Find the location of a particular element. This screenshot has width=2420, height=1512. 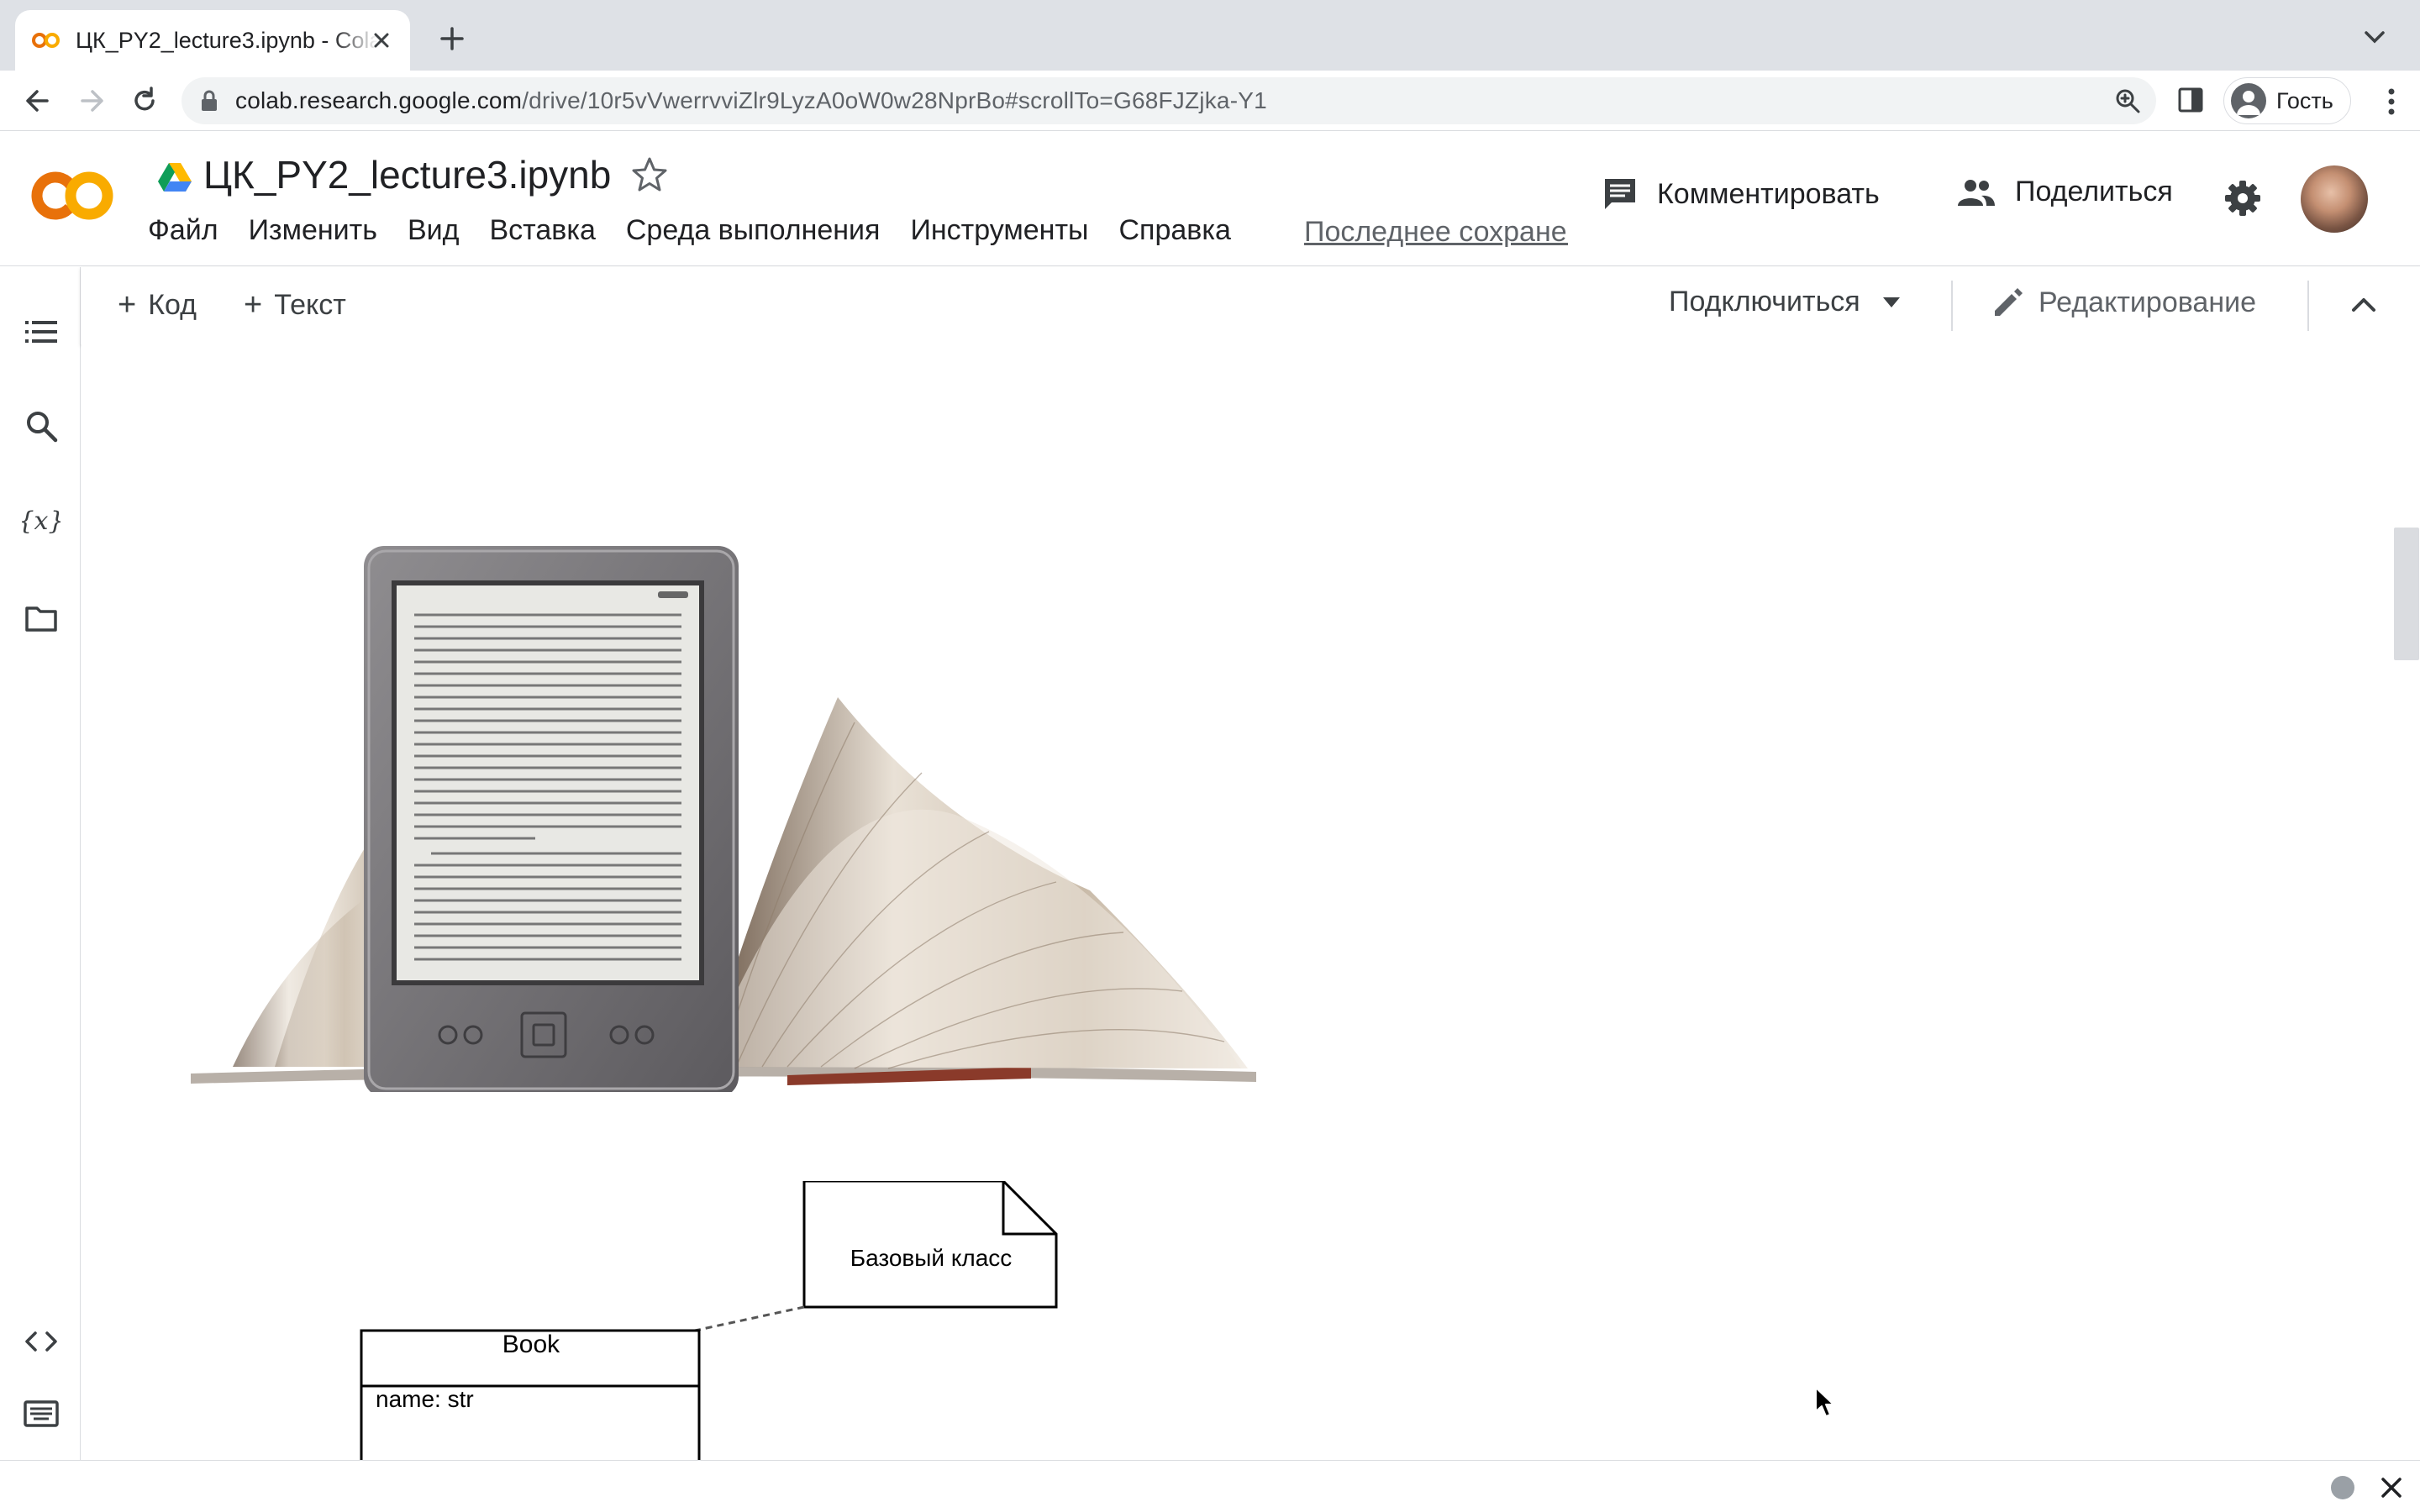

comment-button: Комментировать is located at coordinates (1741, 194).